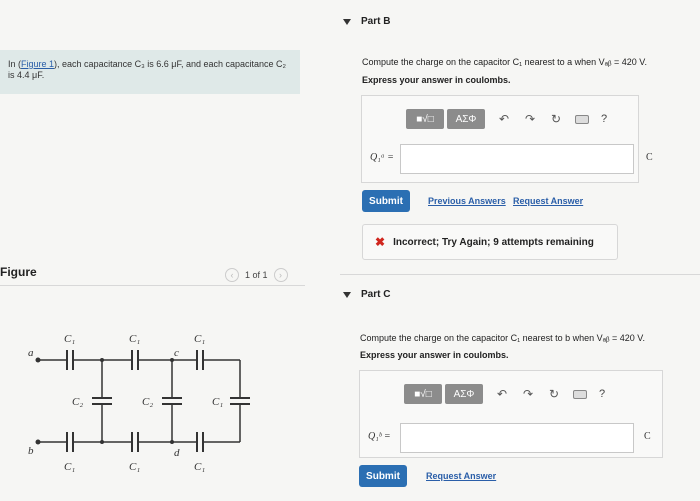 The width and height of the screenshot is (700, 501). I want to click on part-c-submit-button: Submit, so click(383, 476).